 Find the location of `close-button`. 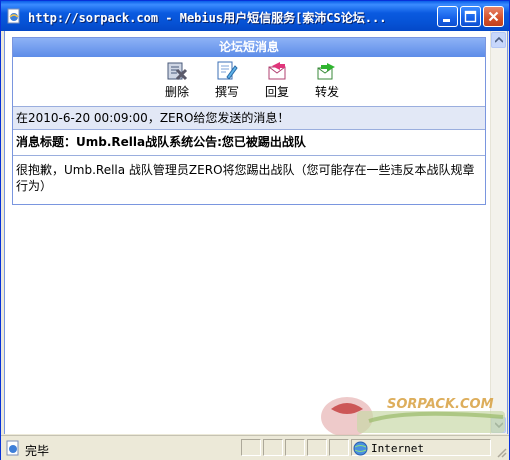

close-button is located at coordinates (493, 16).